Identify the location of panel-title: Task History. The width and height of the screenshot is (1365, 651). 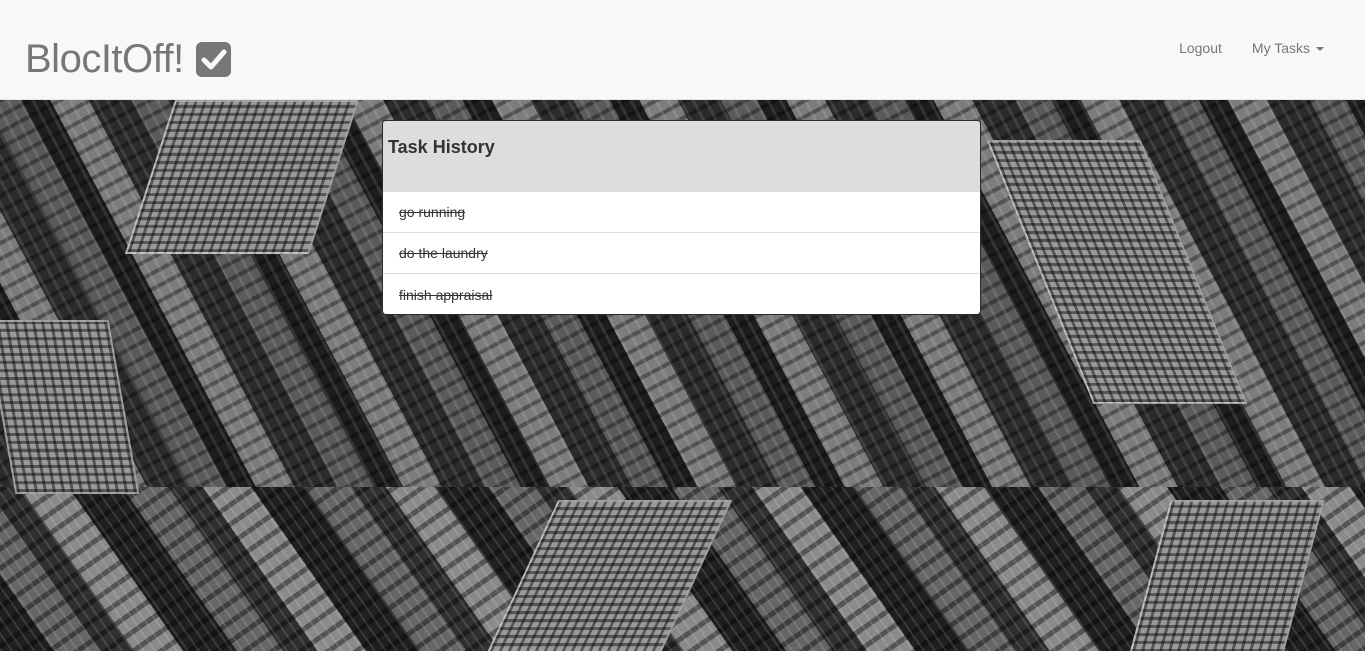
(441, 147).